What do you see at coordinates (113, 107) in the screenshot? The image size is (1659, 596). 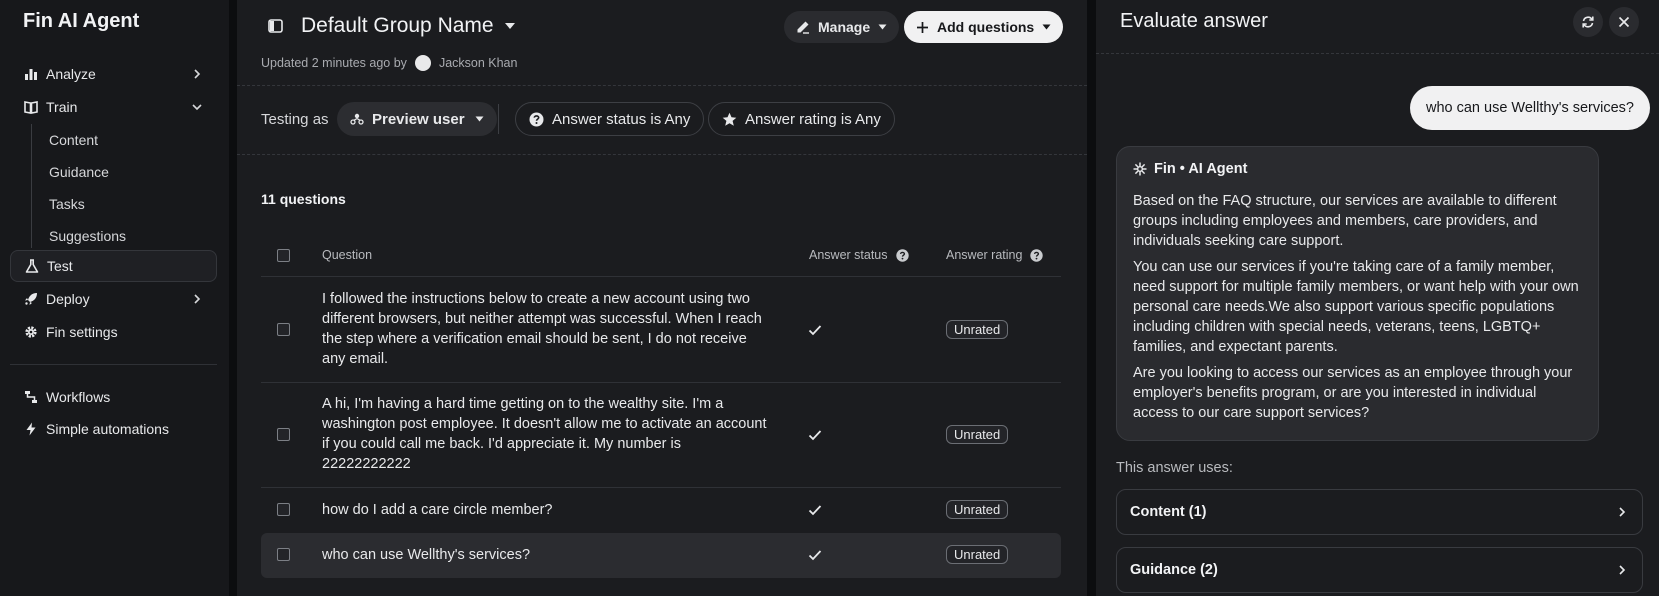 I see `sidebar-item-train: Train` at bounding box center [113, 107].